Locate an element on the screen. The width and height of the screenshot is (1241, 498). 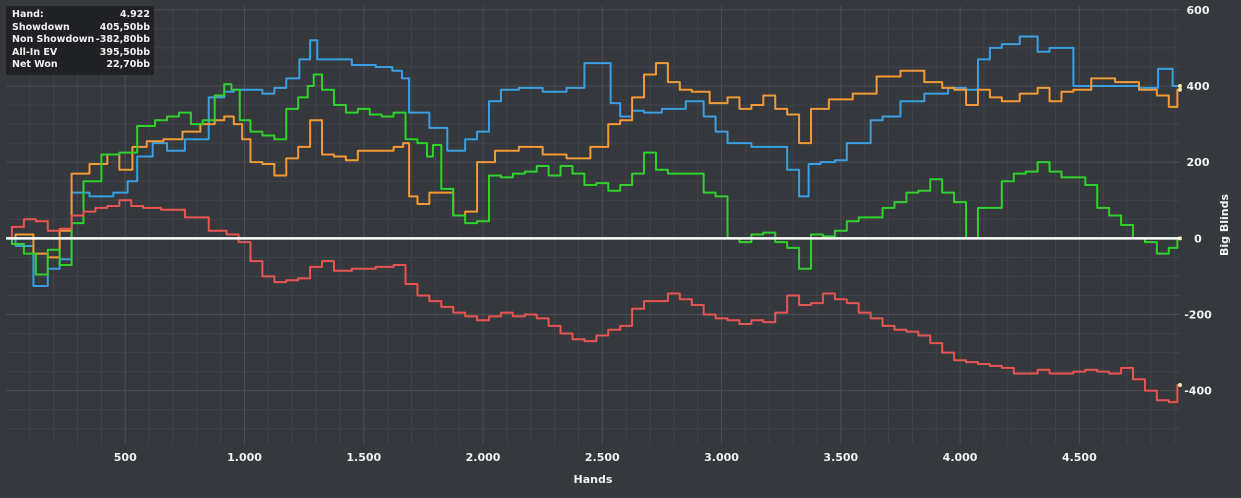
x-tick-label: 3.500 is located at coordinates (840, 457).